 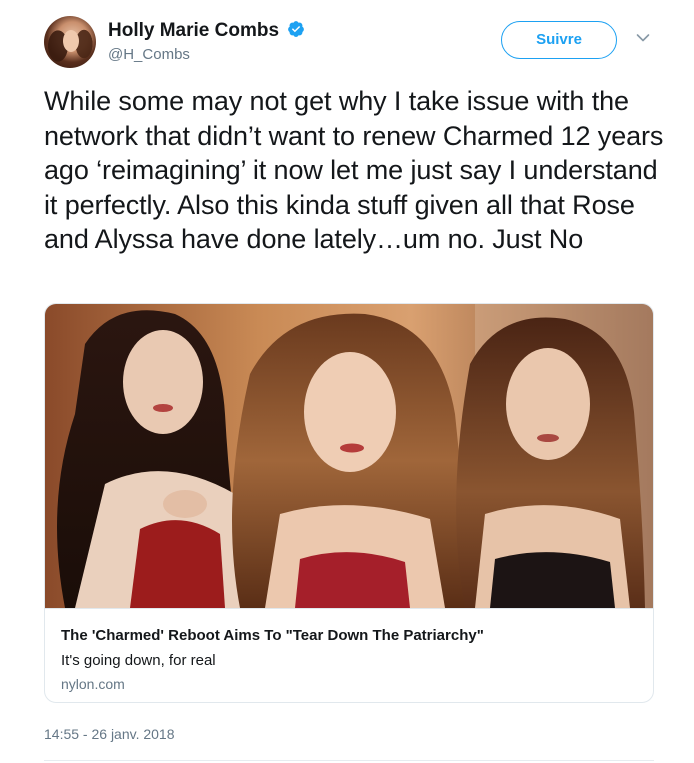 What do you see at coordinates (109, 734) in the screenshot?
I see `timestamp: 14:55 - 26 janv. 2018` at bounding box center [109, 734].